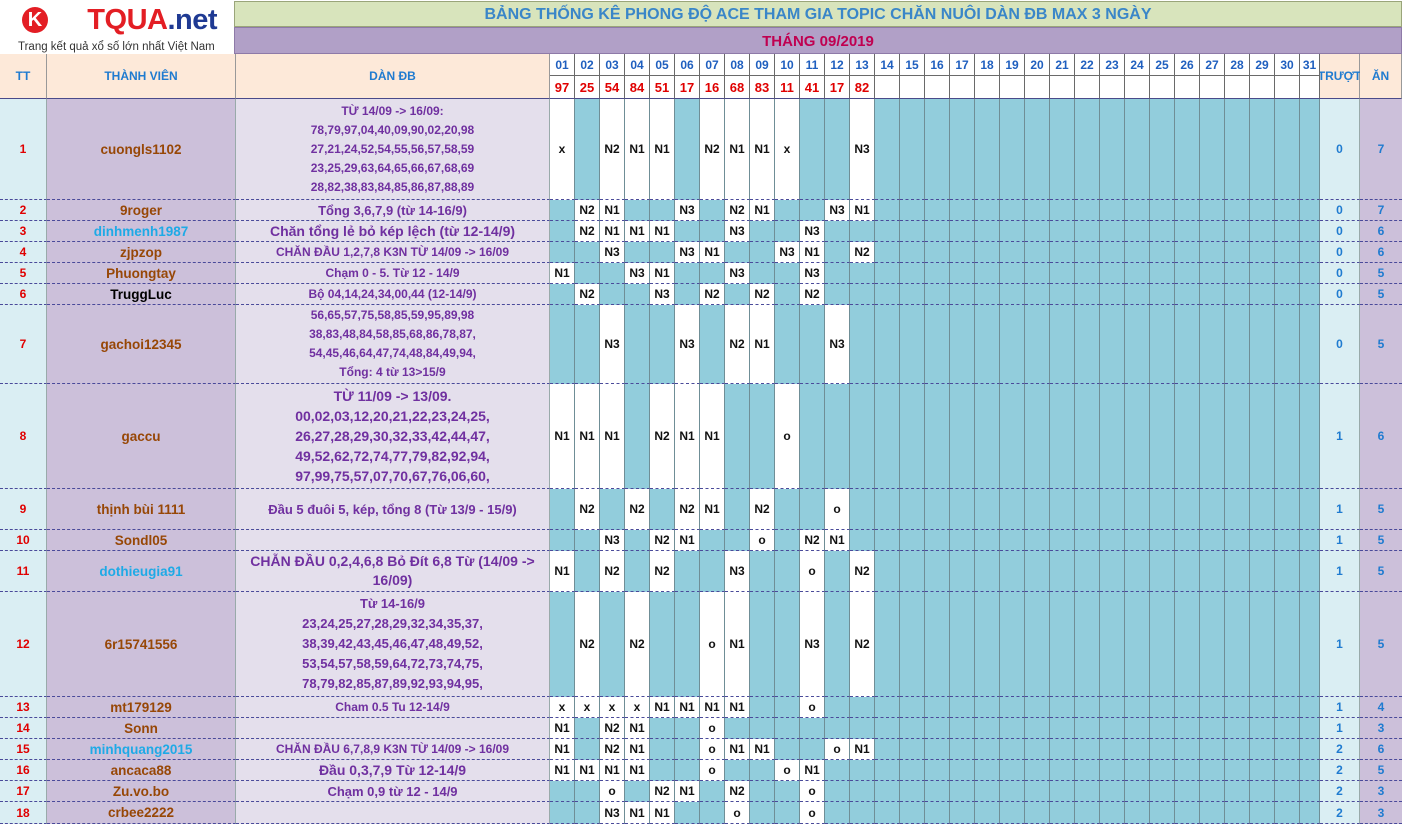 This screenshot has height=824, width=1402. I want to click on day-cell-13: N2, so click(862, 571).